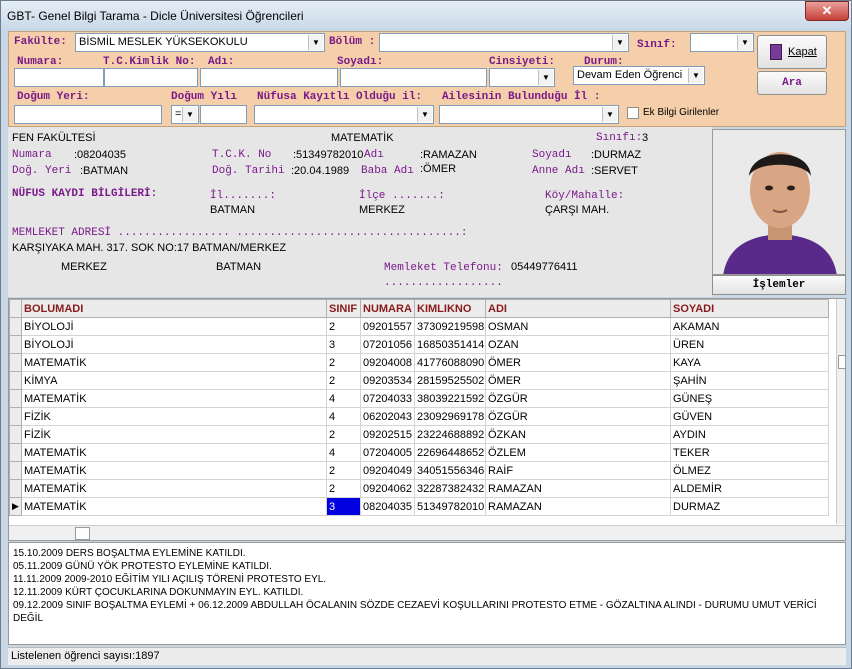 This screenshot has width=852, height=669. I want to click on table-cell: 09204062, so click(387, 488).